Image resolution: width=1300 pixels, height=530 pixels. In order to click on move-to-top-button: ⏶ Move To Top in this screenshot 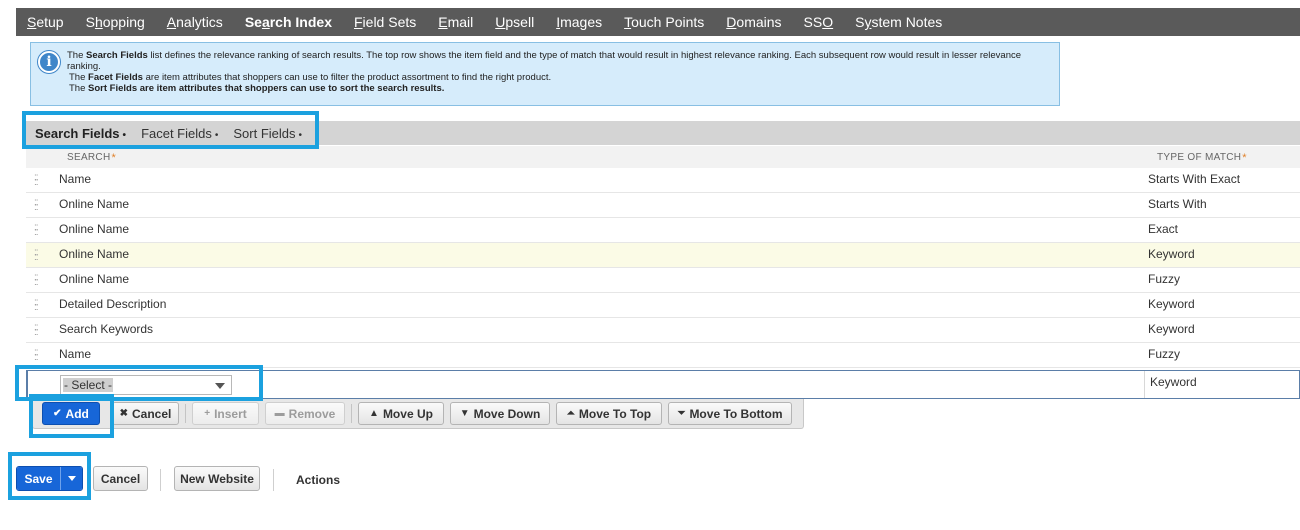, I will do `click(609, 413)`.